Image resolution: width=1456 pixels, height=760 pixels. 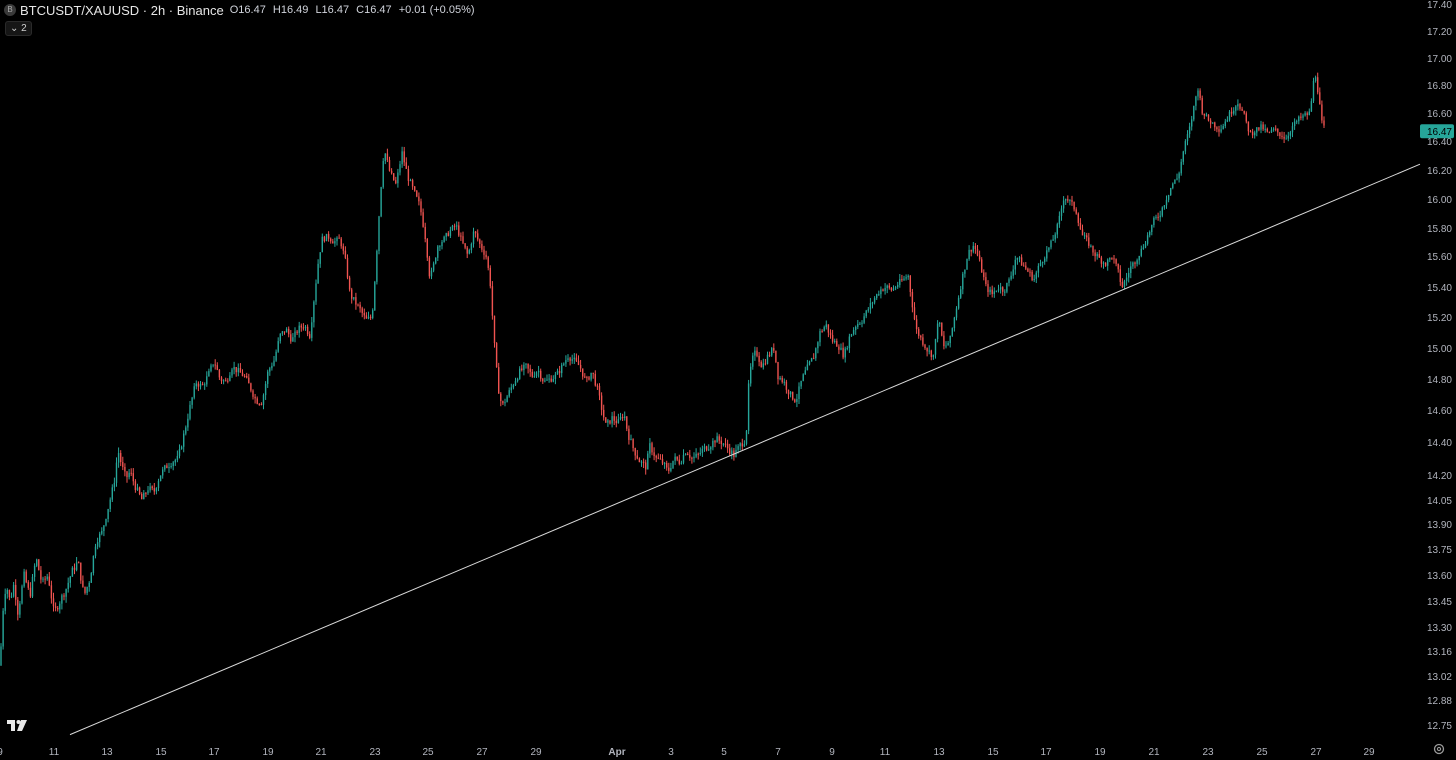 I want to click on y-tick-label: 13.45, so click(x=1439, y=602).